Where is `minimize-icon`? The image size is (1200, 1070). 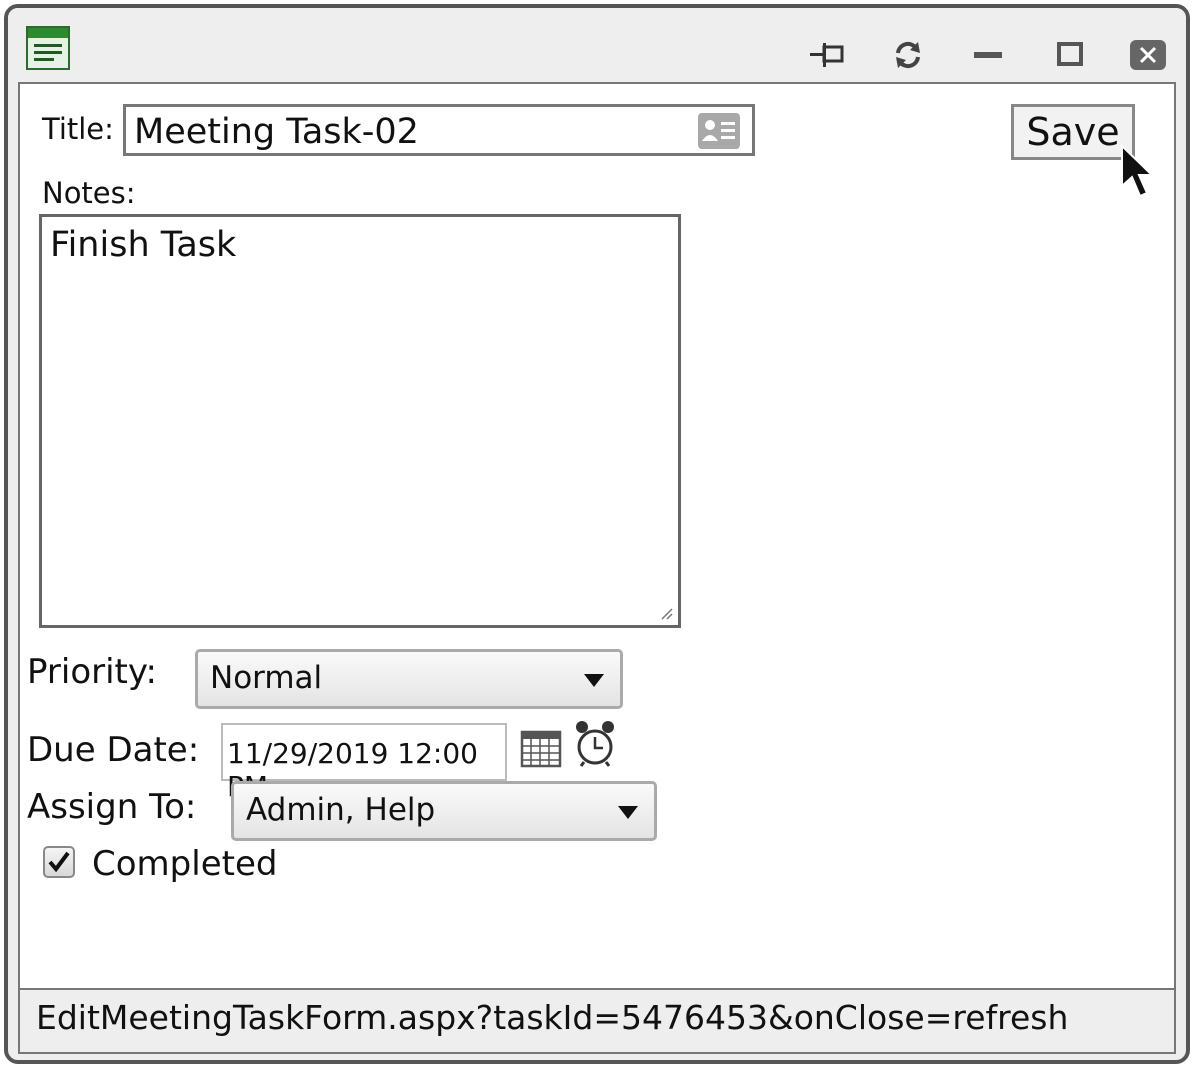
minimize-icon is located at coordinates (988, 55).